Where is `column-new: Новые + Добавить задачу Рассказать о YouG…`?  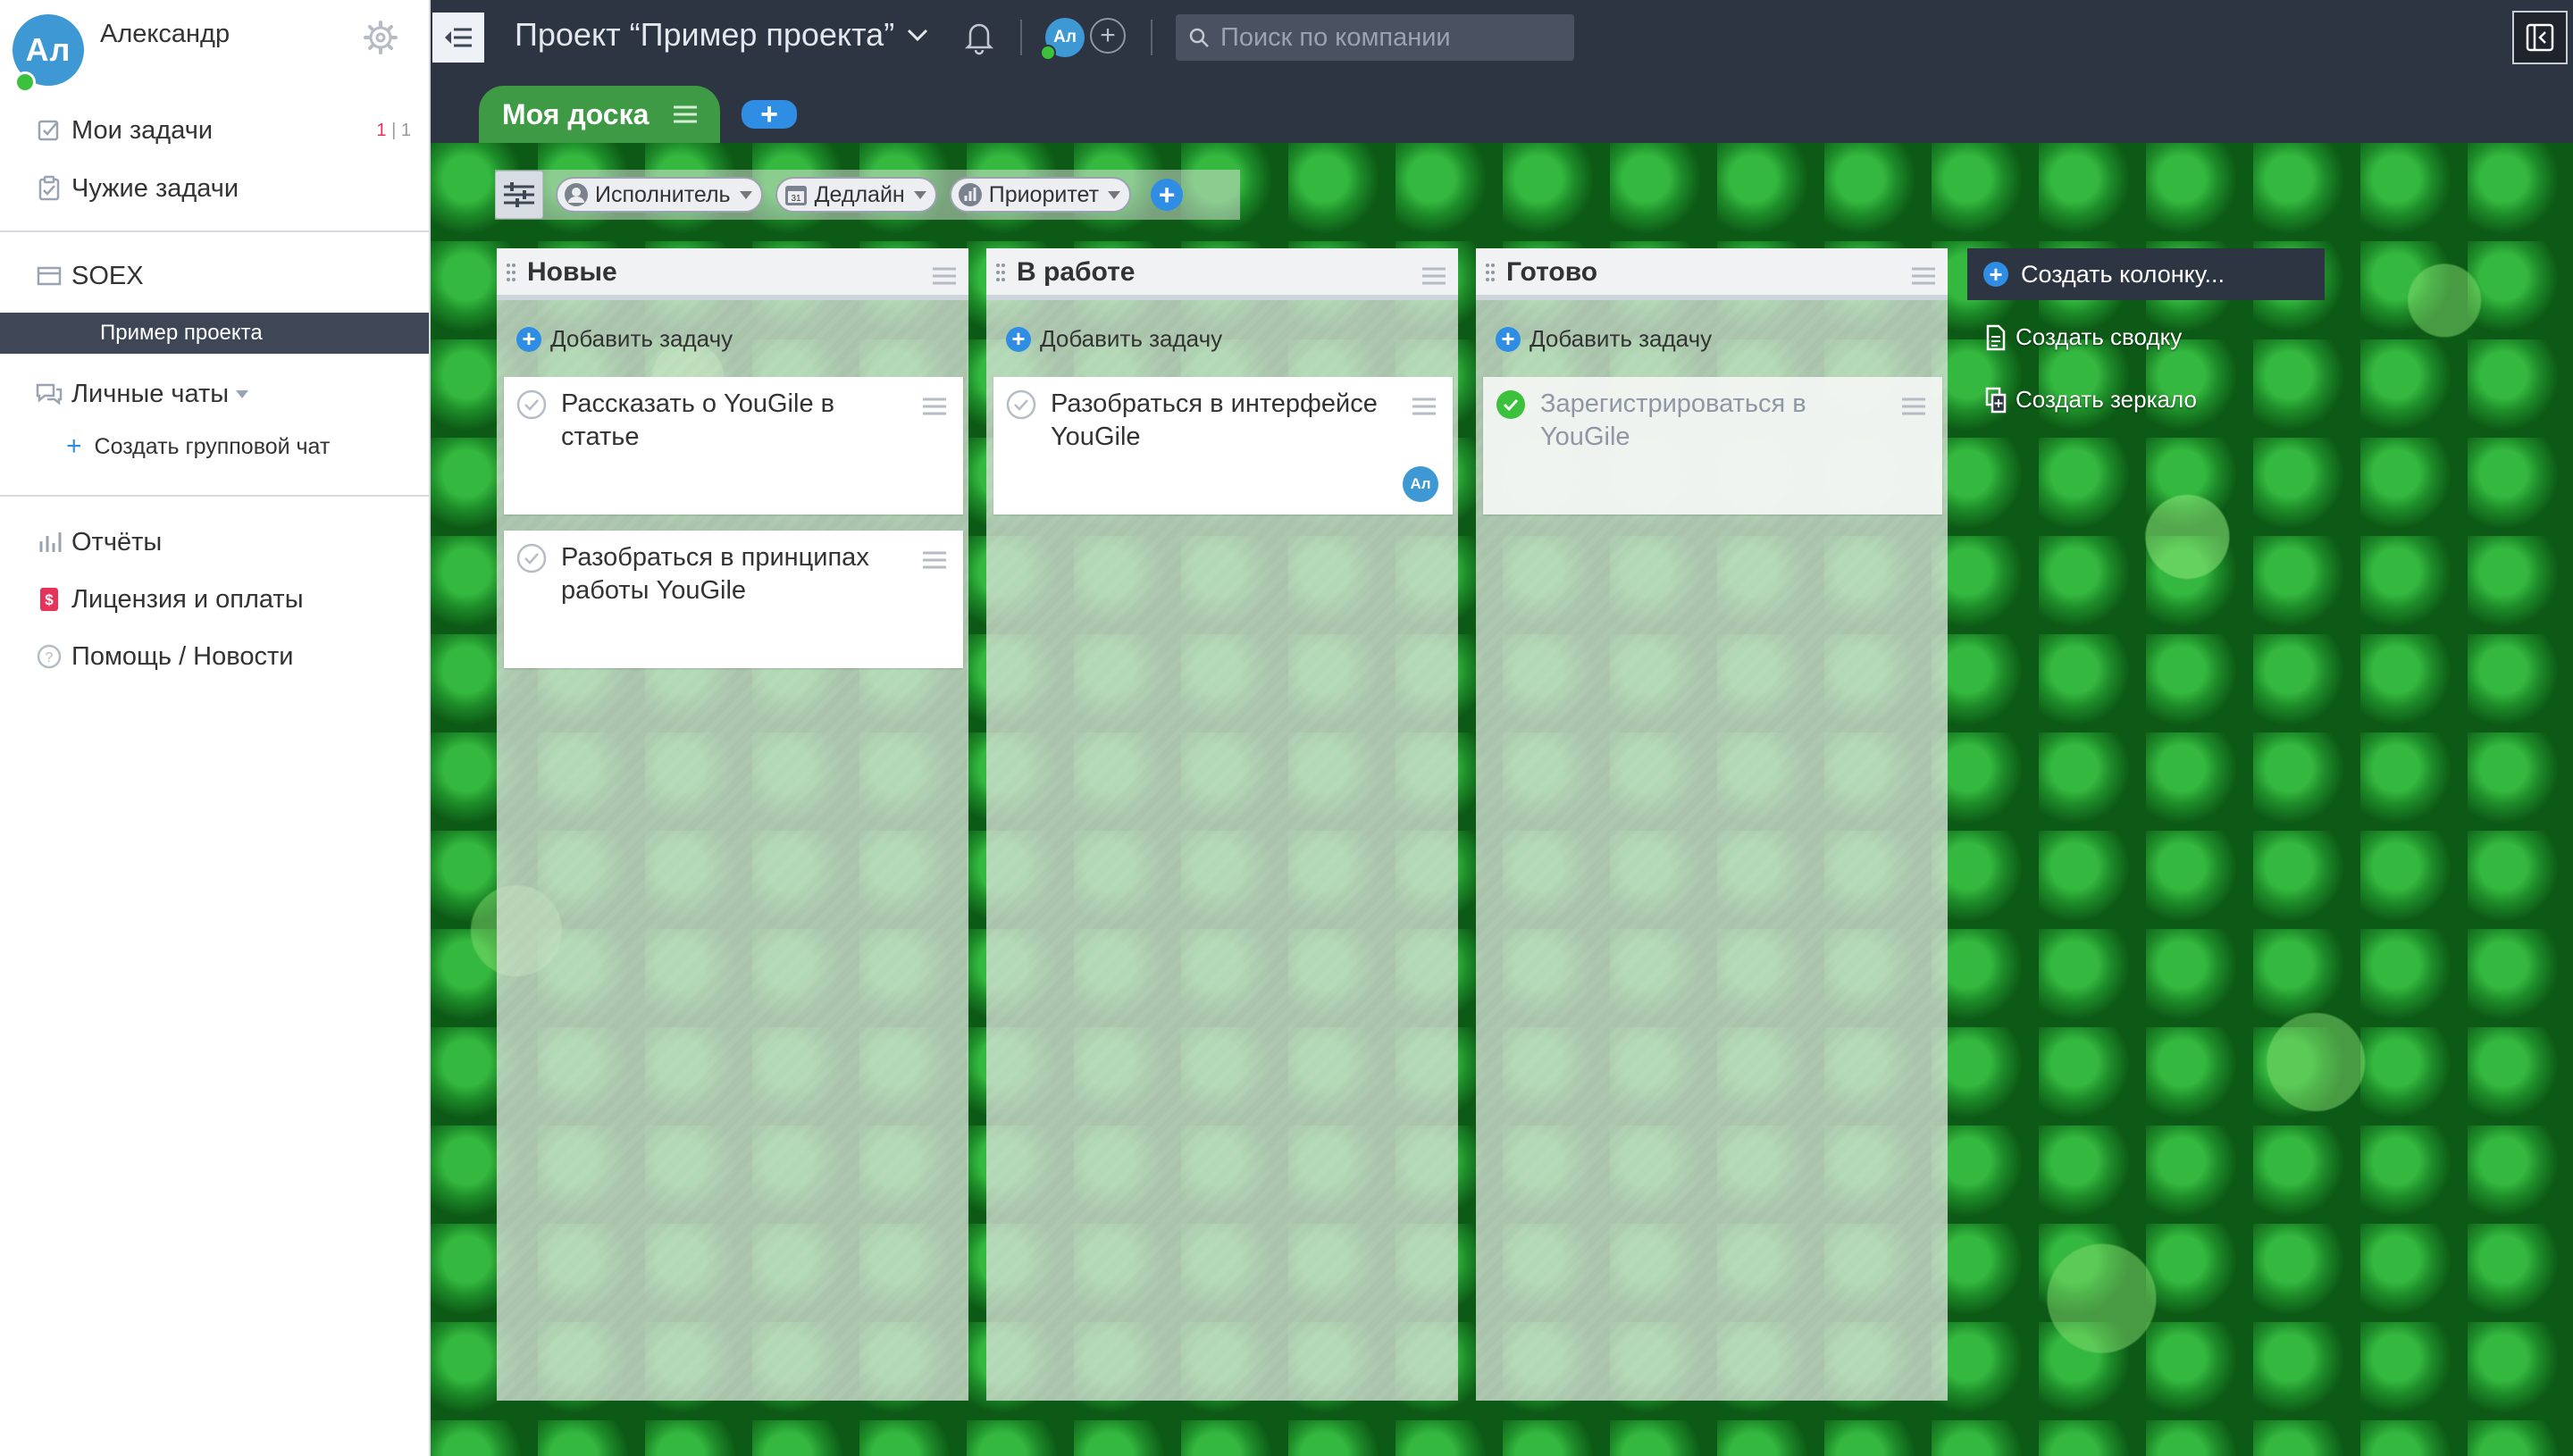 column-new: Новые + Добавить задачу Рассказать о YouG… is located at coordinates (732, 824).